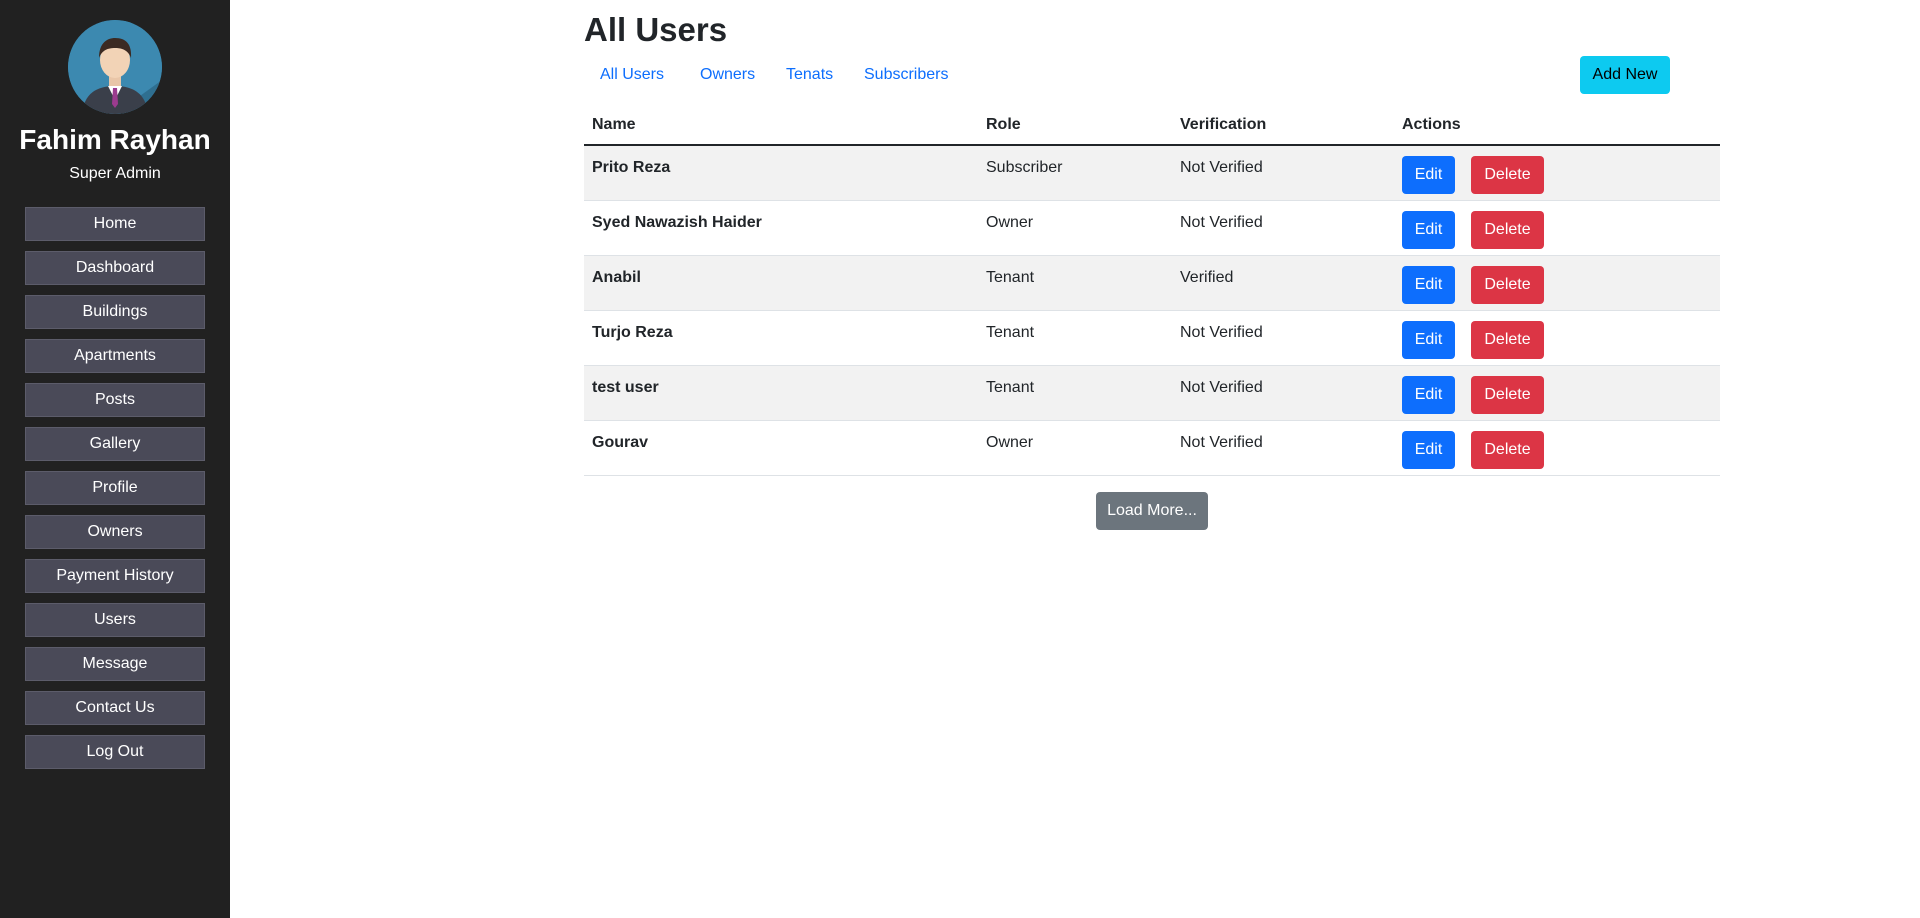  Describe the element at coordinates (781, 448) in the screenshot. I see `user-name-cell: Gourav` at that location.